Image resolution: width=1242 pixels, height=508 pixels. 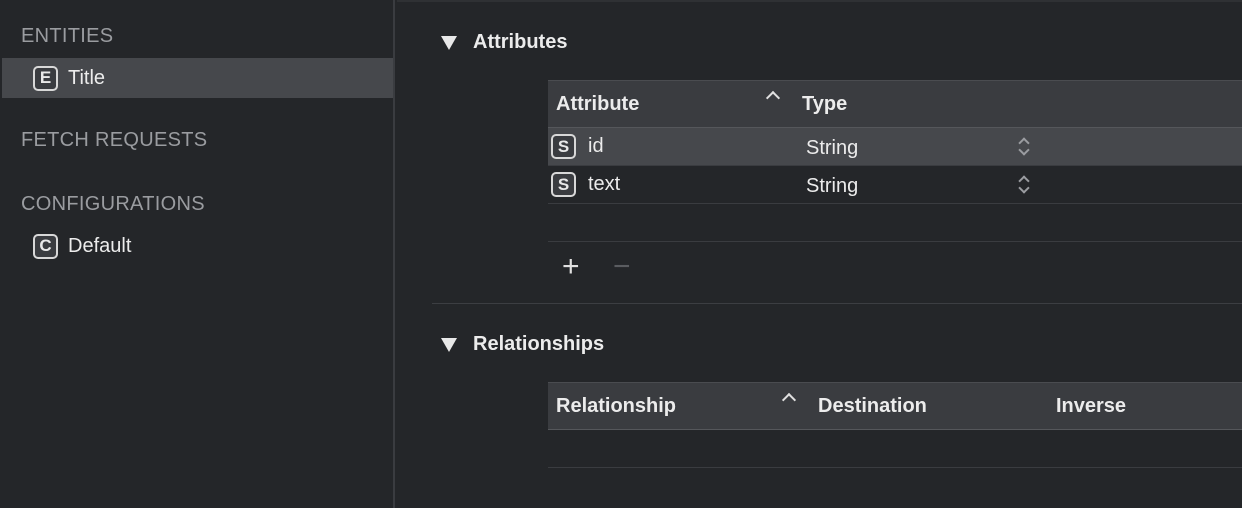 I want to click on configurations-header: CONFIGURATIONS, so click(x=113, y=204).